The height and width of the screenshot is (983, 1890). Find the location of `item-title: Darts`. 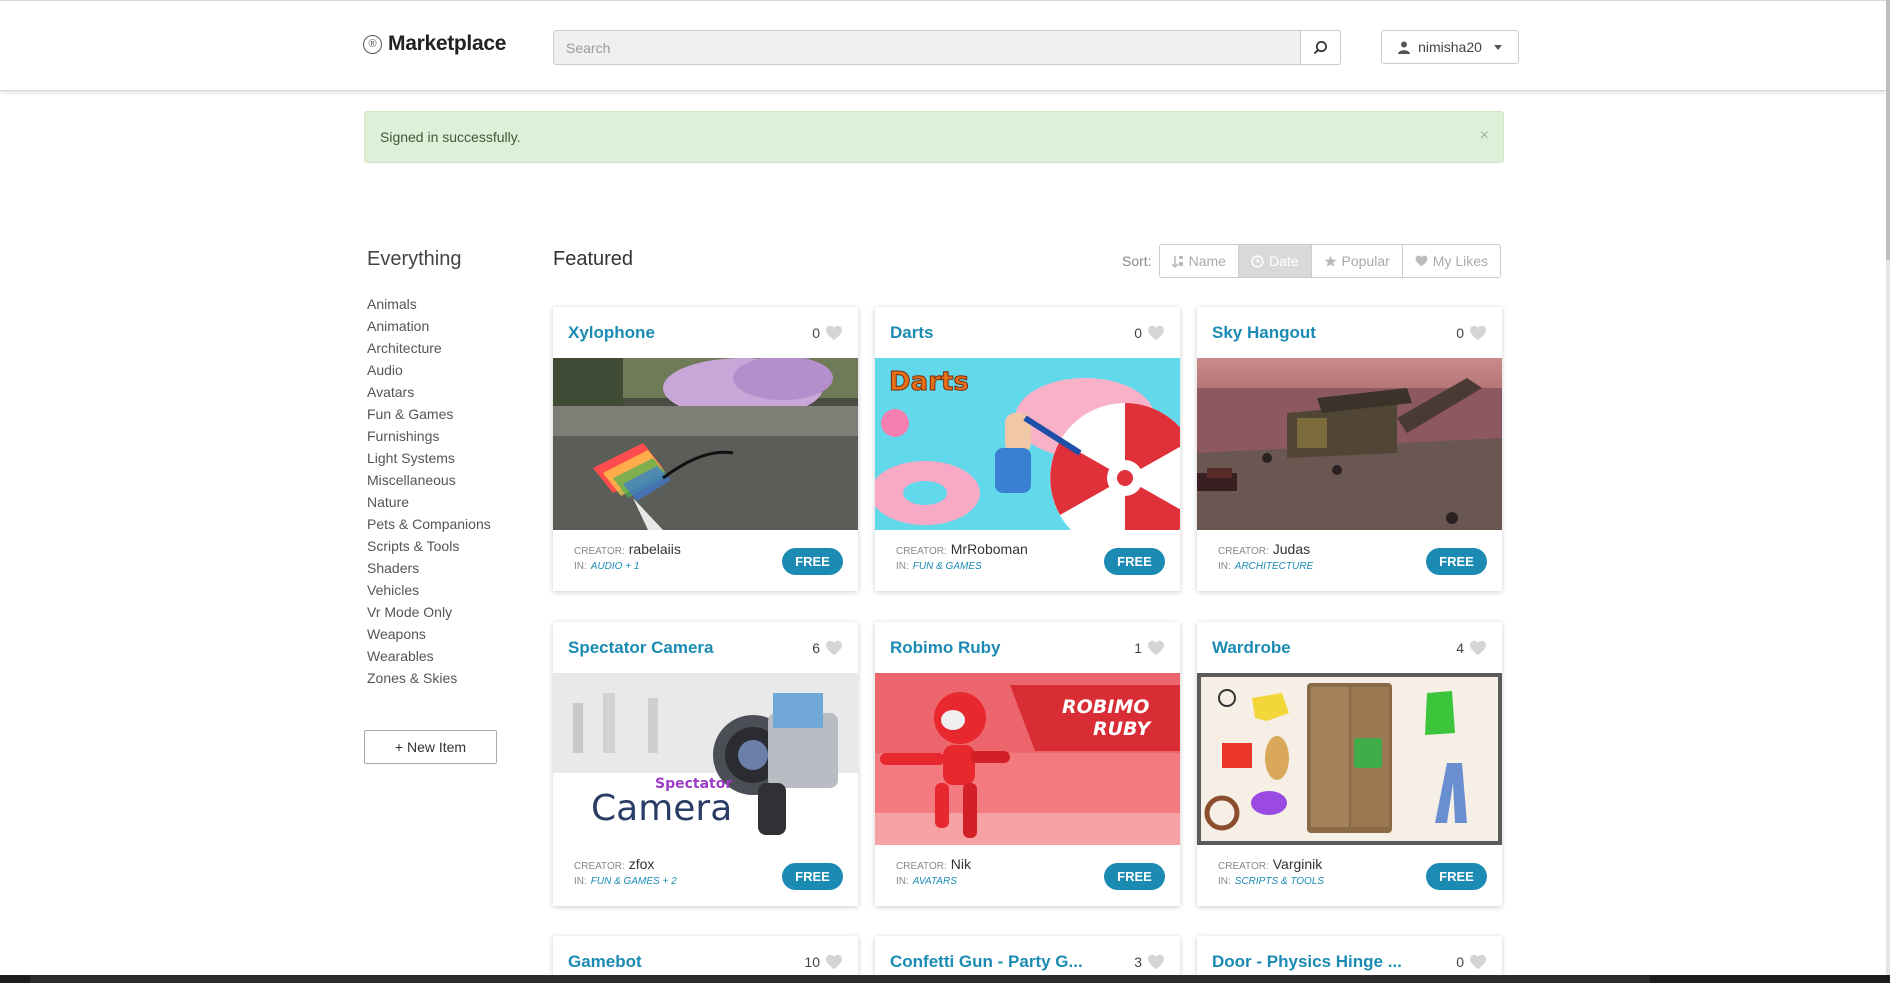

item-title: Darts is located at coordinates (911, 333).